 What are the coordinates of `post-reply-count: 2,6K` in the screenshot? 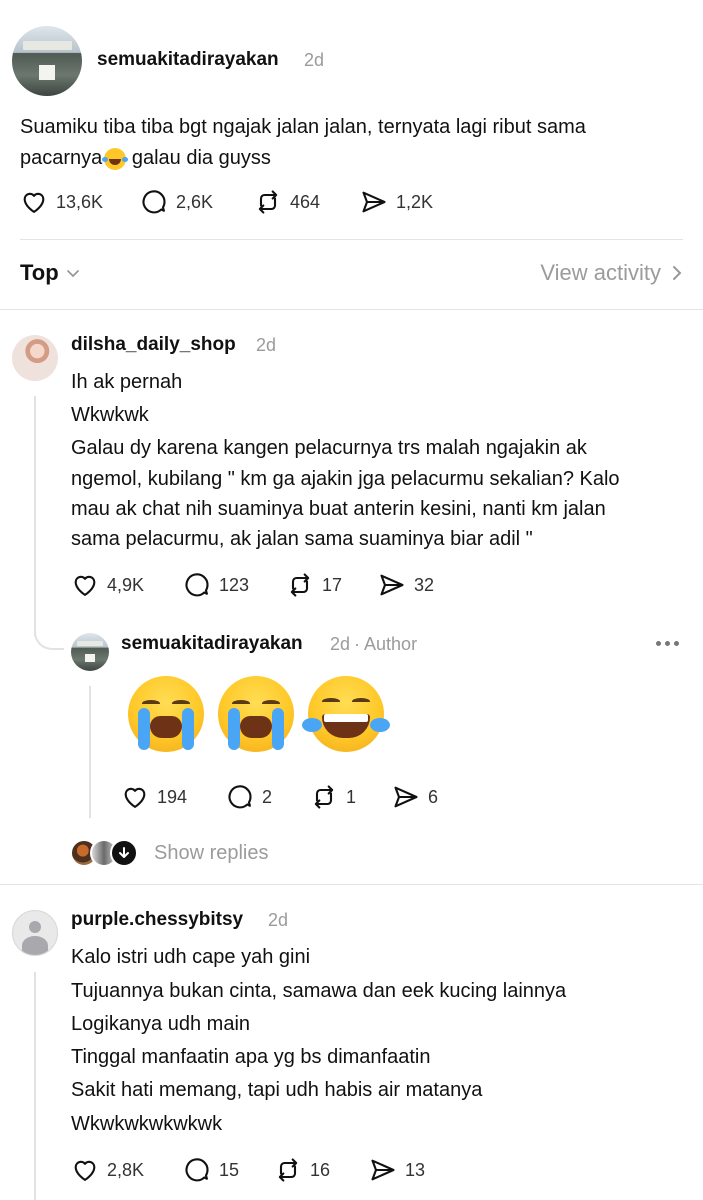 It's located at (195, 201).